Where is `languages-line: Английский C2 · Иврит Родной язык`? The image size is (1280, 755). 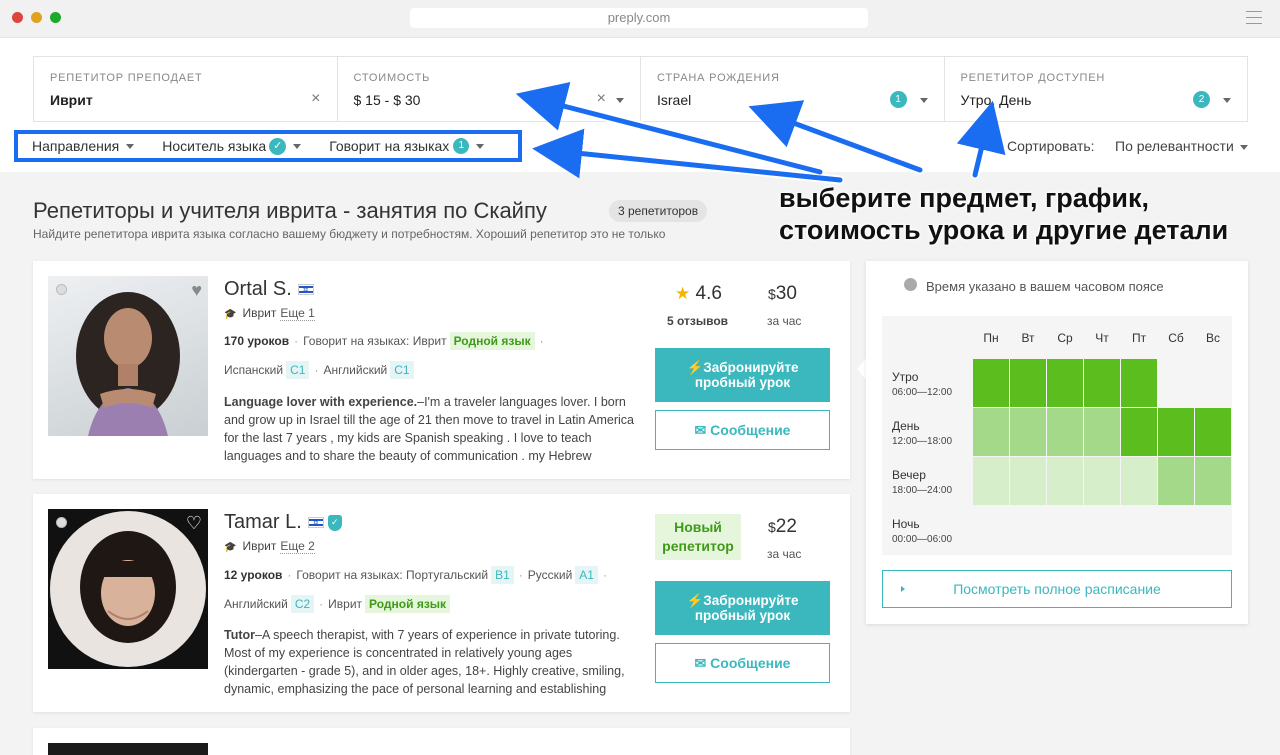
languages-line: Английский C2 · Иврит Родной язык is located at coordinates (337, 604).